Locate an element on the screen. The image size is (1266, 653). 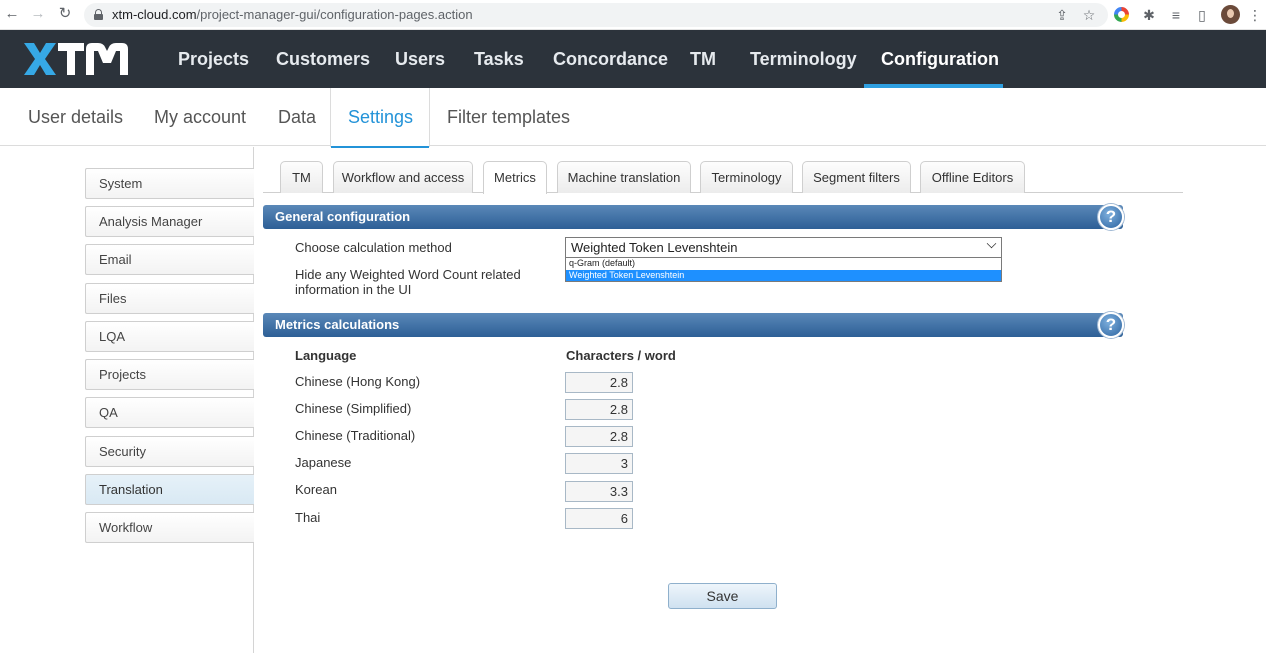
sidebar-item-workflow: Workflow is located at coordinates (169, 527).